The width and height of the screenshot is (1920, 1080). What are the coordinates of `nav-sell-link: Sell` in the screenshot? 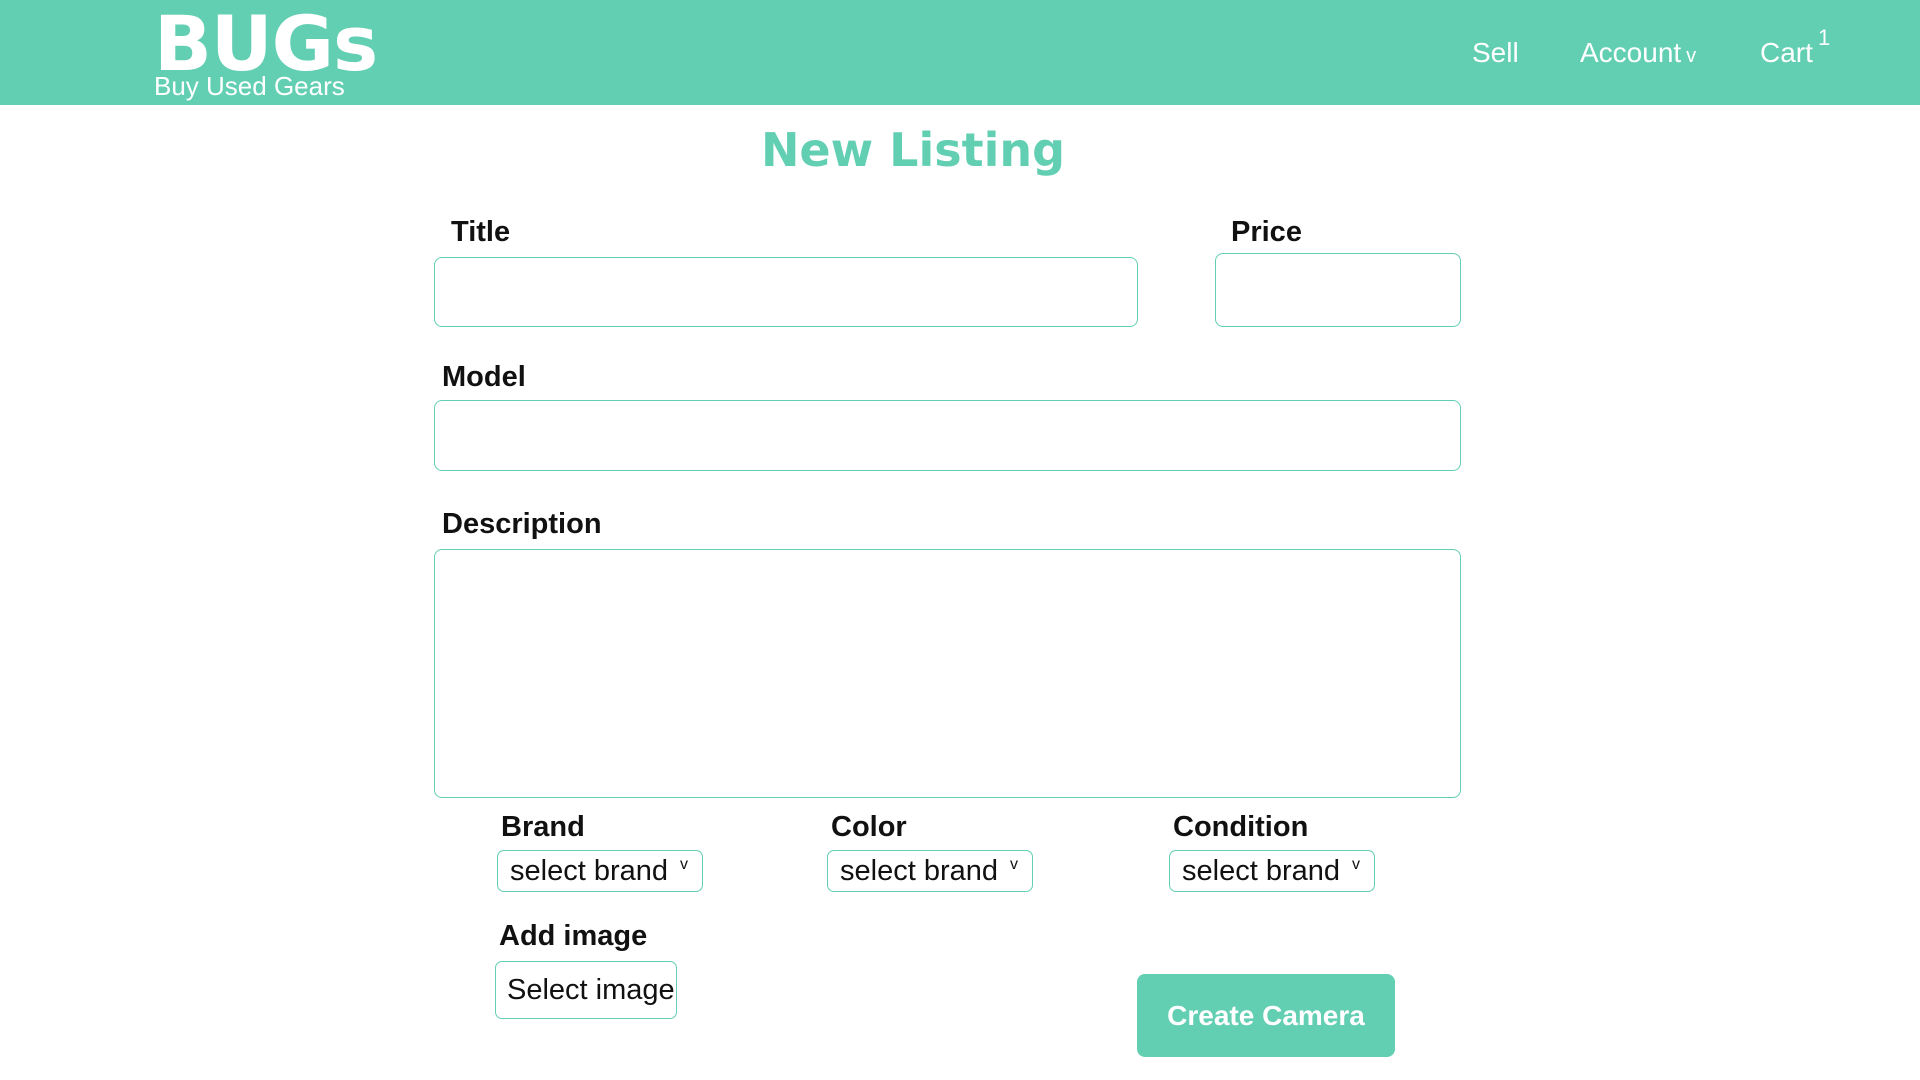 It's located at (1495, 53).